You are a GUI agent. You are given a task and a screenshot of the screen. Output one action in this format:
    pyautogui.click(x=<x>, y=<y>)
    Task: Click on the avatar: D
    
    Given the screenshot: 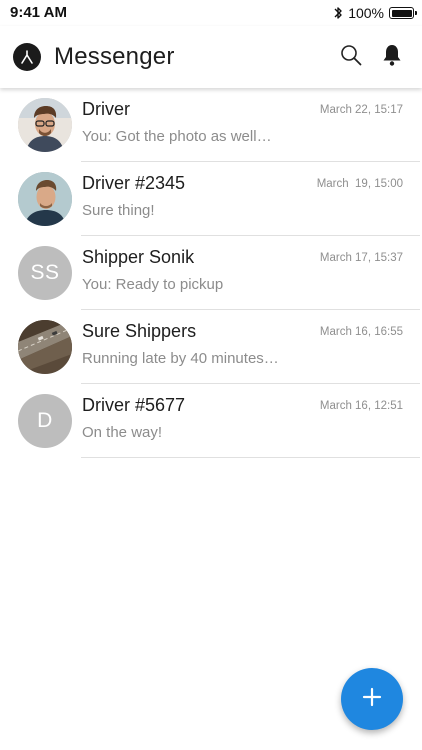 What is the action you would take?
    pyautogui.click(x=45, y=421)
    